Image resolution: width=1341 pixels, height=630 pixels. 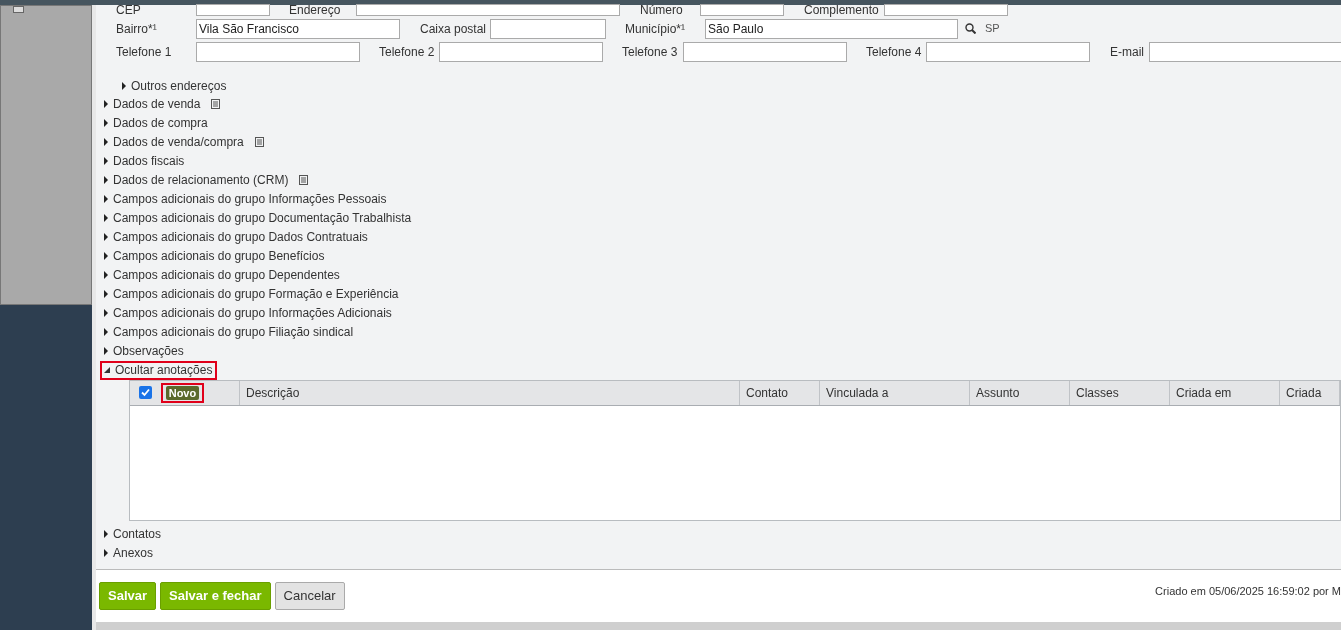 What do you see at coordinates (662, 10) in the screenshot?
I see `field-label: Número` at bounding box center [662, 10].